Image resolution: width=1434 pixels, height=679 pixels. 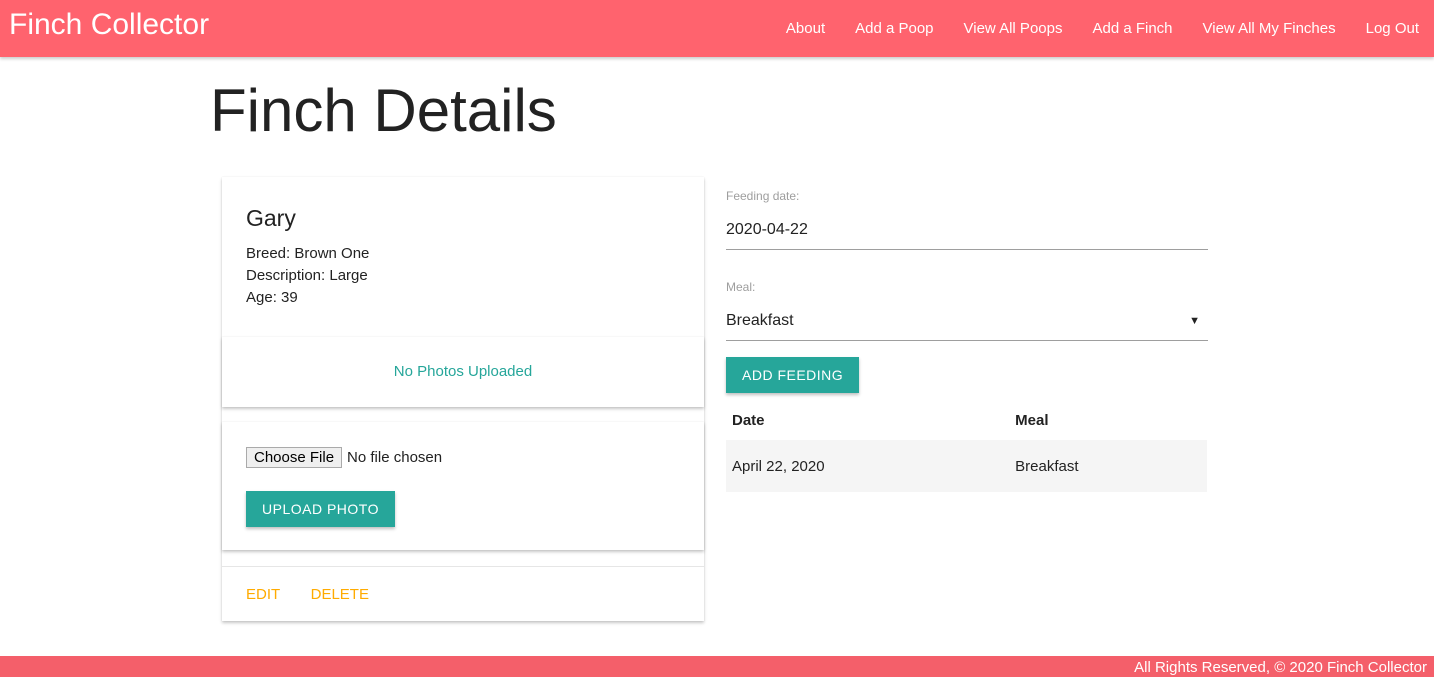 What do you see at coordinates (793, 375) in the screenshot?
I see `add-feeding-button: ADD FEEDING` at bounding box center [793, 375].